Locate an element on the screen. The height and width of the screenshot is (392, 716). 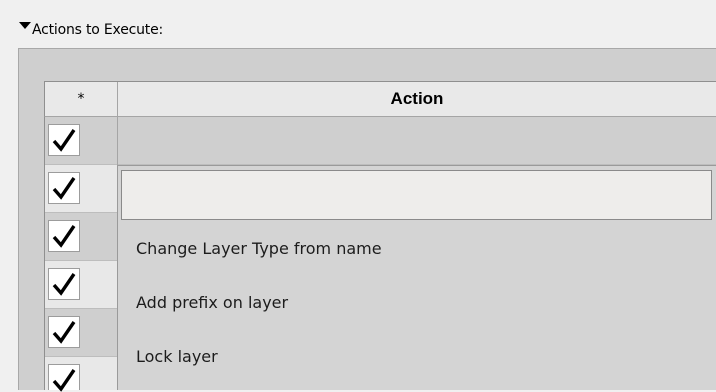
section-header: Actions to Execute: is located at coordinates (358, 24).